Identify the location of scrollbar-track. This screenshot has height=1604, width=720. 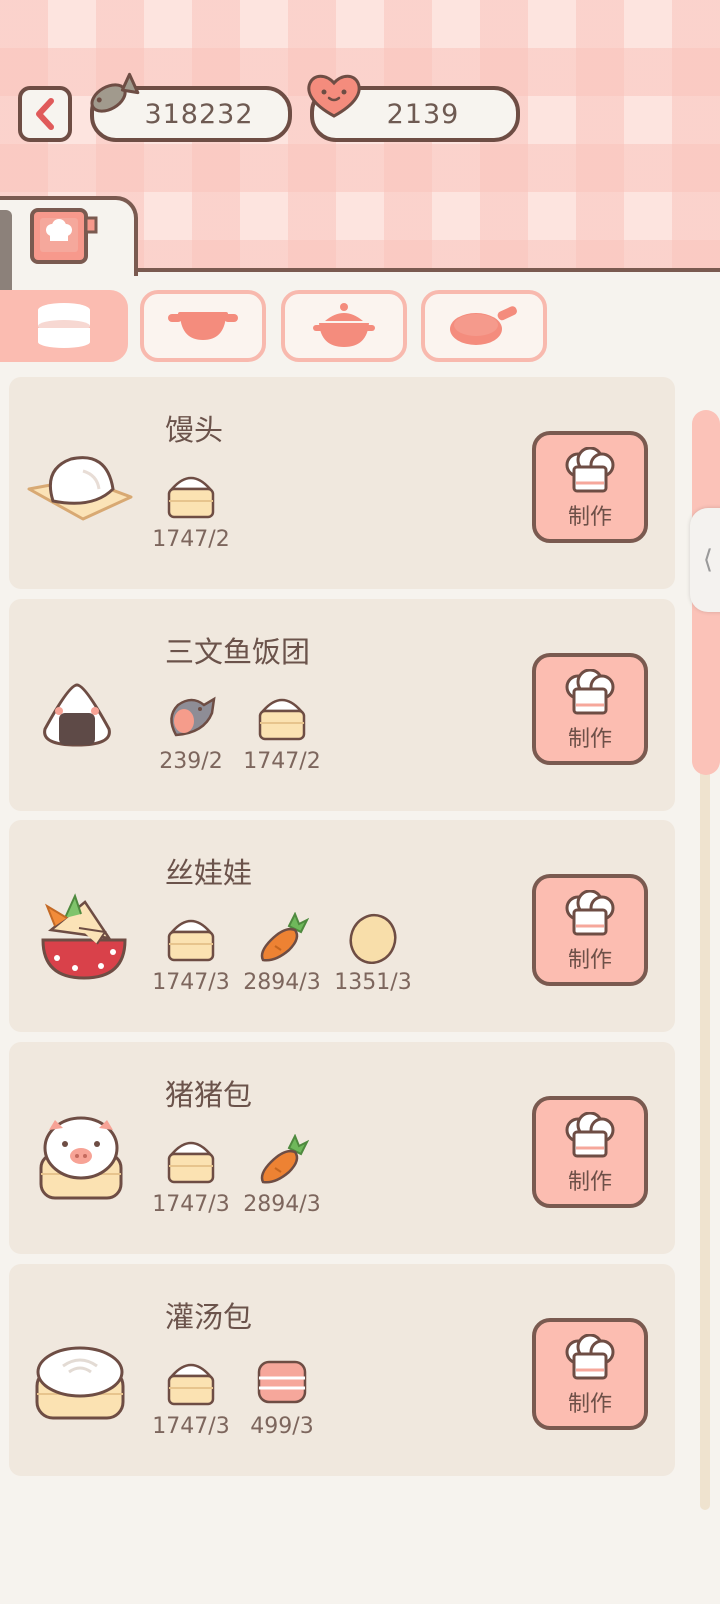
(705, 1135).